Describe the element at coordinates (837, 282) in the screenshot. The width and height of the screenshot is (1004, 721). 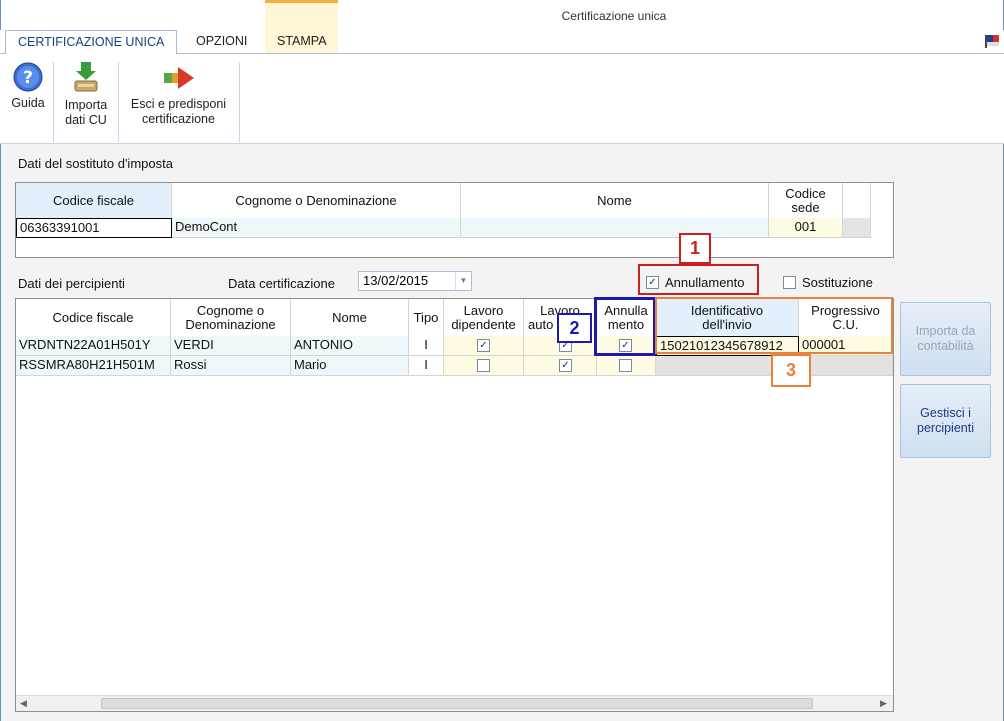
I see `sostituzione-label: Sostituzione` at that location.